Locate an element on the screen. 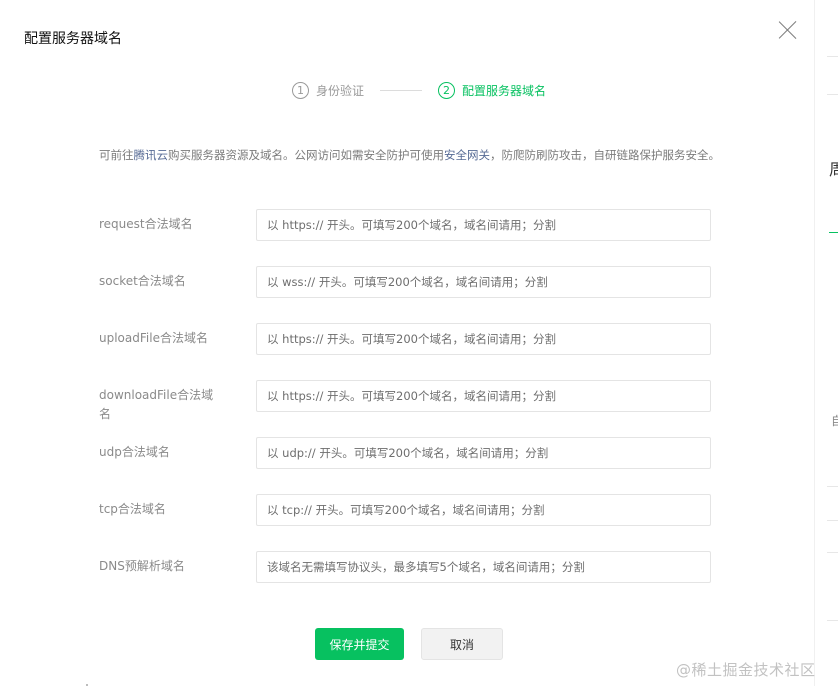 Image resolution: width=838 pixels, height=686 pixels. form-row-request: request合法域名 is located at coordinates (405, 225).